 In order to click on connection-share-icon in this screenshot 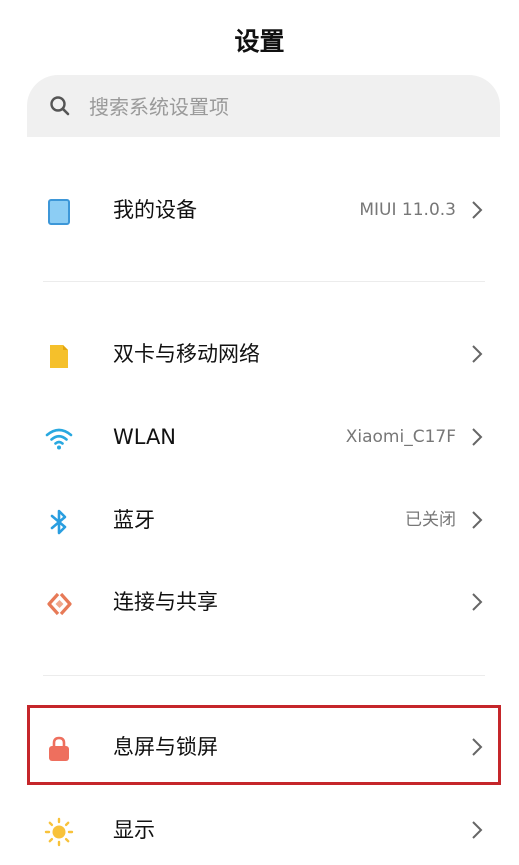, I will do `click(59, 604)`.